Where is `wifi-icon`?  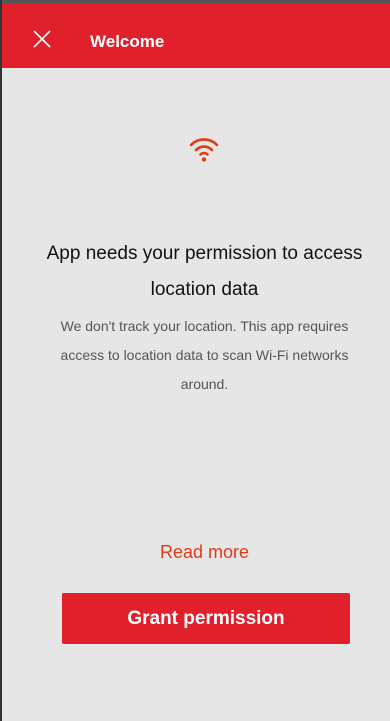 wifi-icon is located at coordinates (204, 150).